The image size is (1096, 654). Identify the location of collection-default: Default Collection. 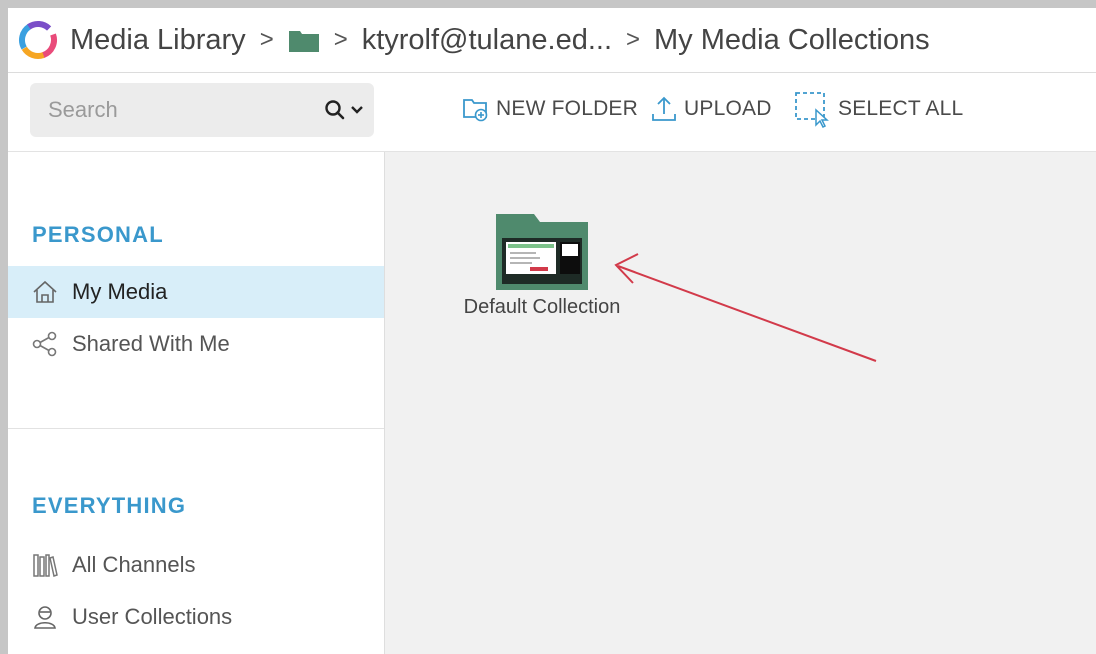
(542, 265).